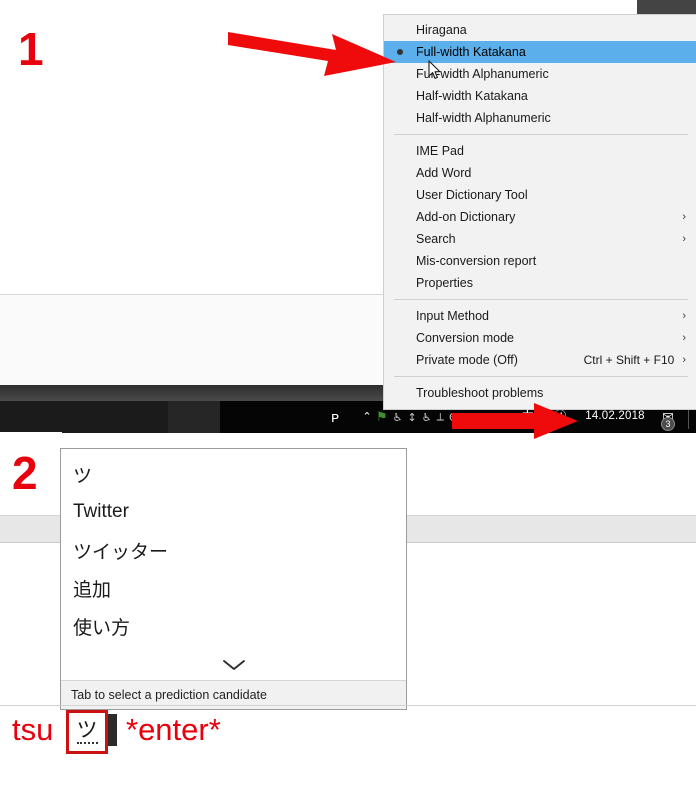 This screenshot has width=696, height=790. I want to click on composition-character: ツ, so click(87, 731).